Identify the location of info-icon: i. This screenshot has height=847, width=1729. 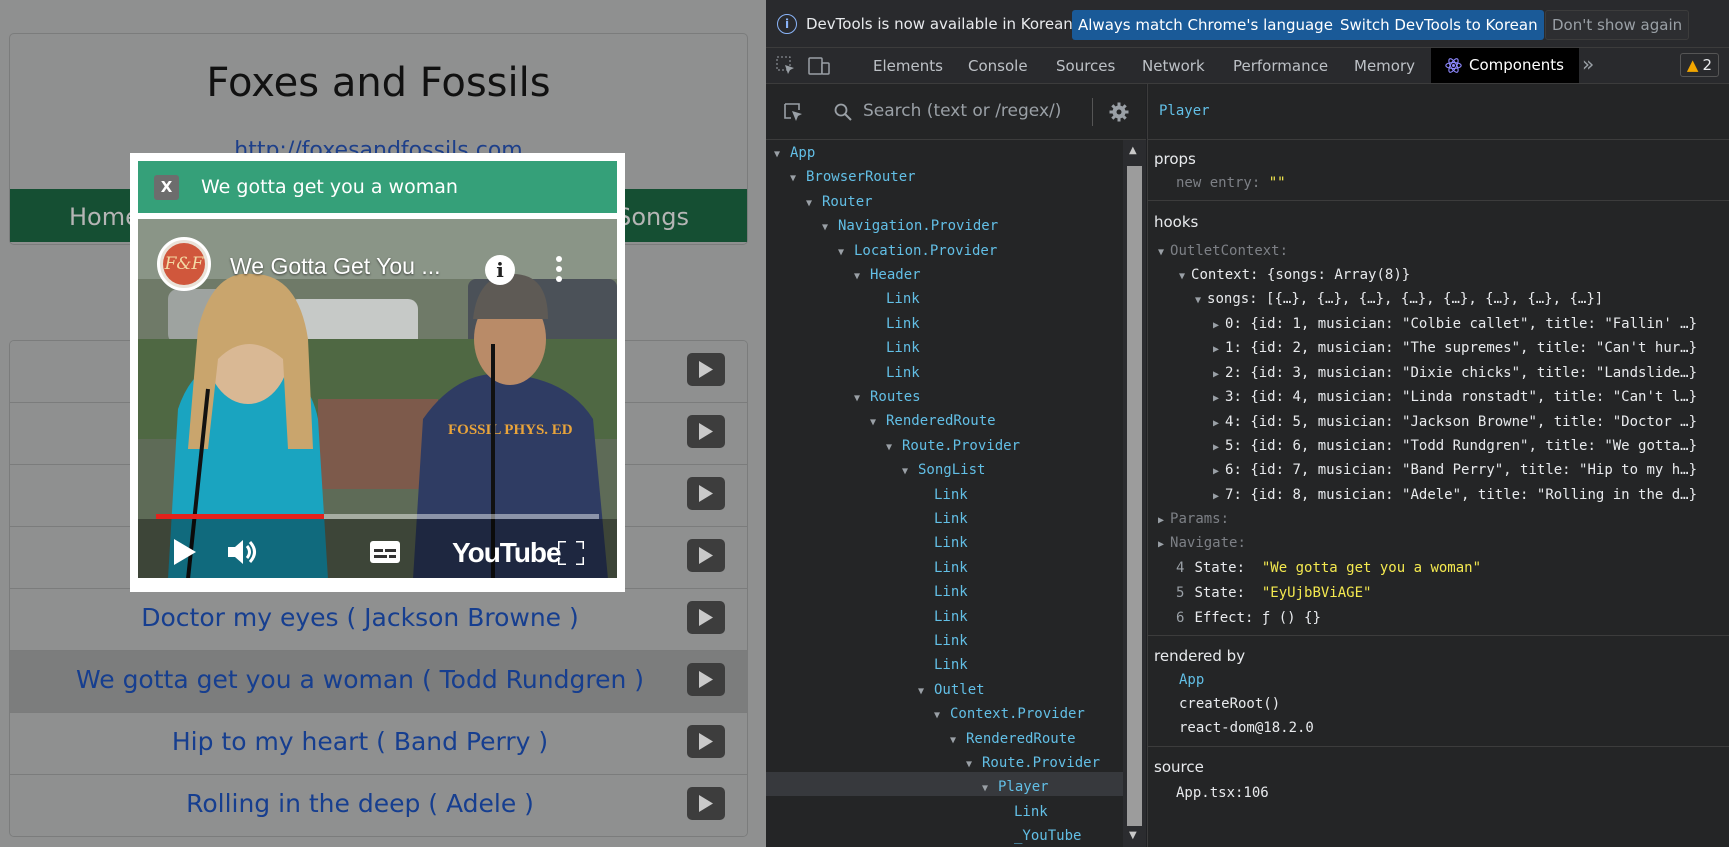
(500, 270).